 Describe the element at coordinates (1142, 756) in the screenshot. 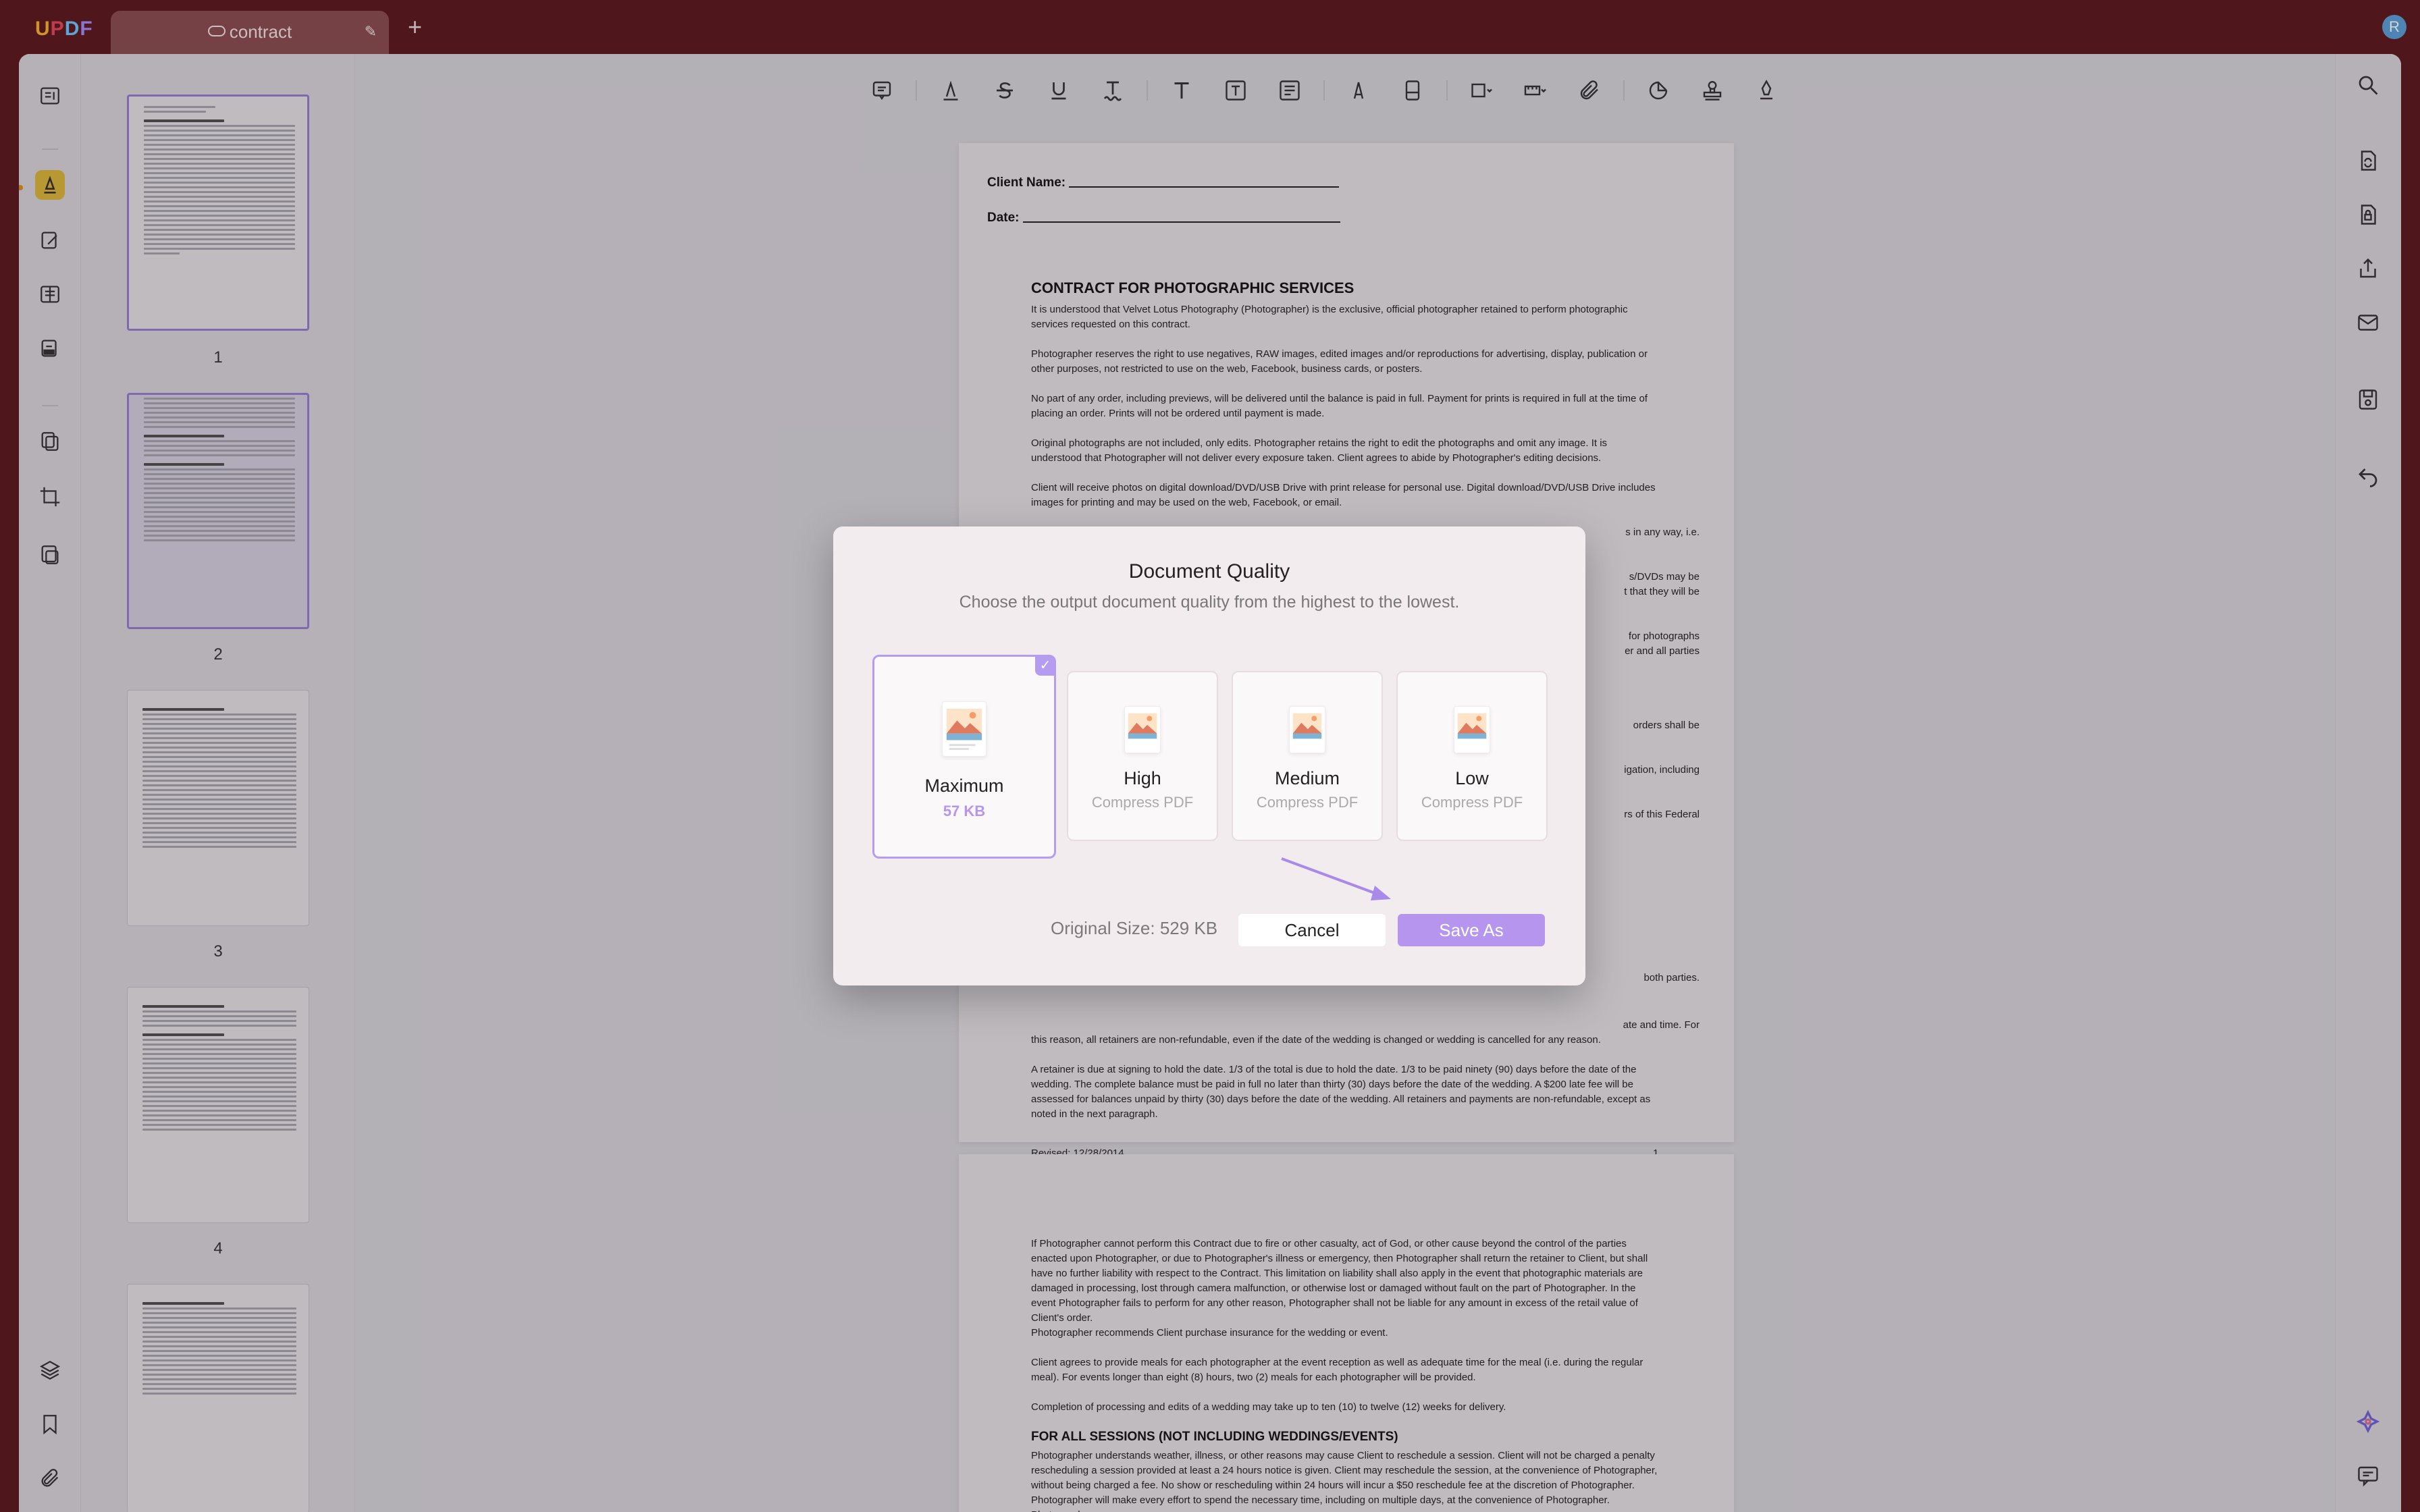

I see `quality-option-high: High Compress PDF` at that location.